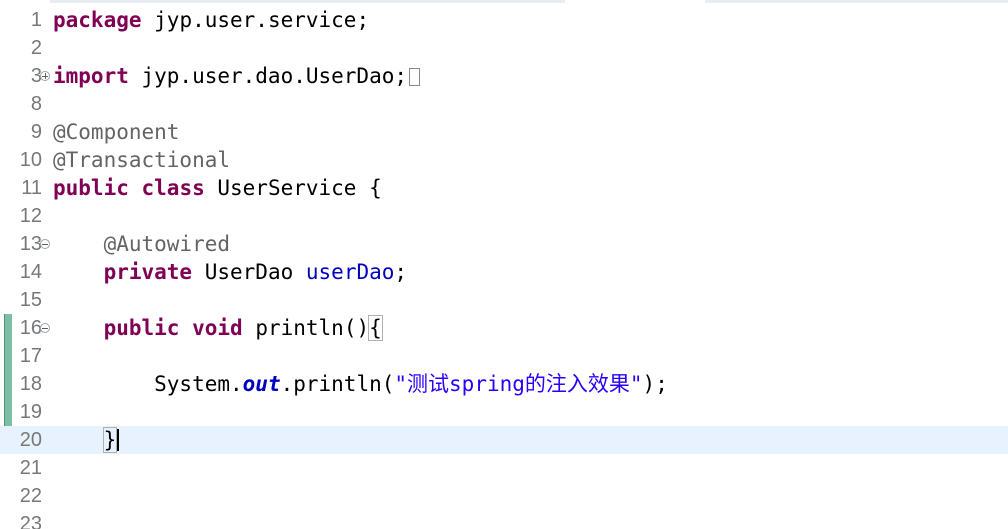 This screenshot has width=1008, height=529. Describe the element at coordinates (504, 468) in the screenshot. I see `code-line: 21` at that location.